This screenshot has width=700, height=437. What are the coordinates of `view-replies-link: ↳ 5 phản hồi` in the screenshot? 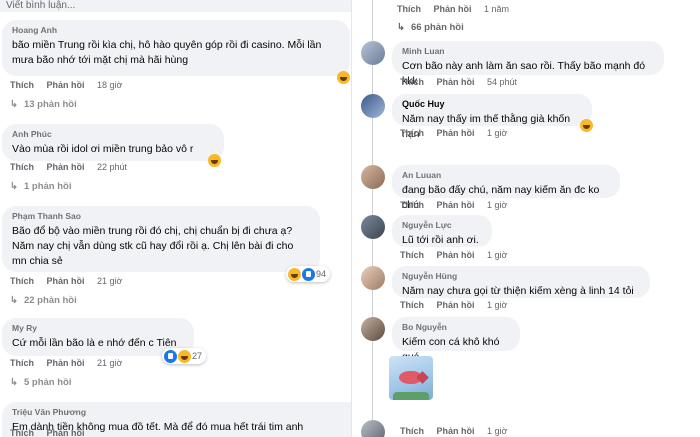 It's located at (40, 382).